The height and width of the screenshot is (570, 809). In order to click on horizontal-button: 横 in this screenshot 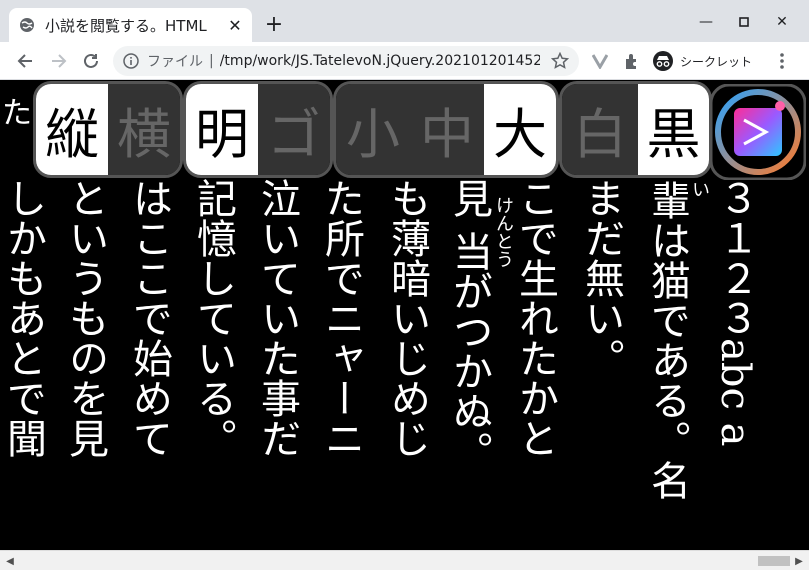, I will do `click(144, 129)`.